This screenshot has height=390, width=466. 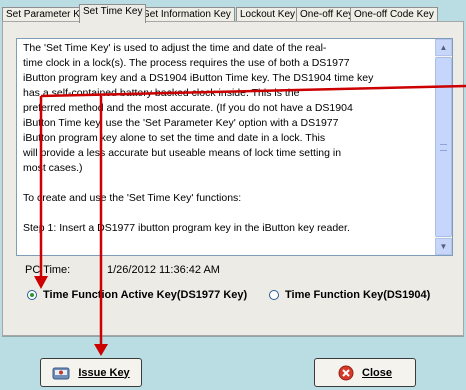 I want to click on radio-label: Time Function Key(DS1904), so click(x=358, y=295).